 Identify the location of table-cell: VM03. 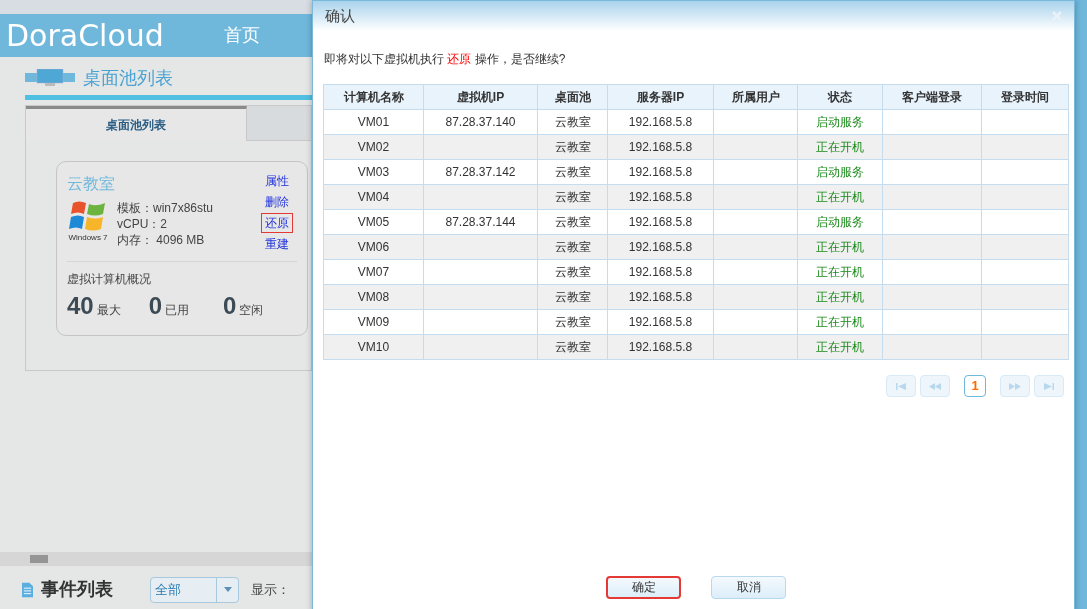
(373, 172).